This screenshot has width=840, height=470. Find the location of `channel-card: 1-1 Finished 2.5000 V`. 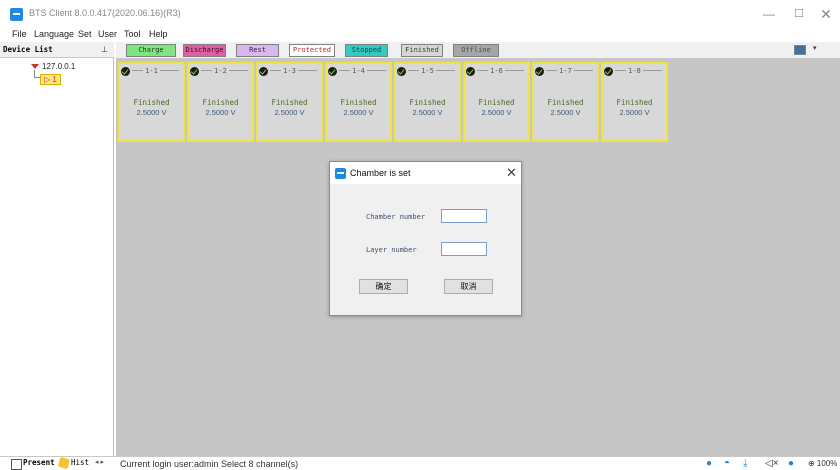

channel-card: 1-1 Finished 2.5000 V is located at coordinates (151, 102).